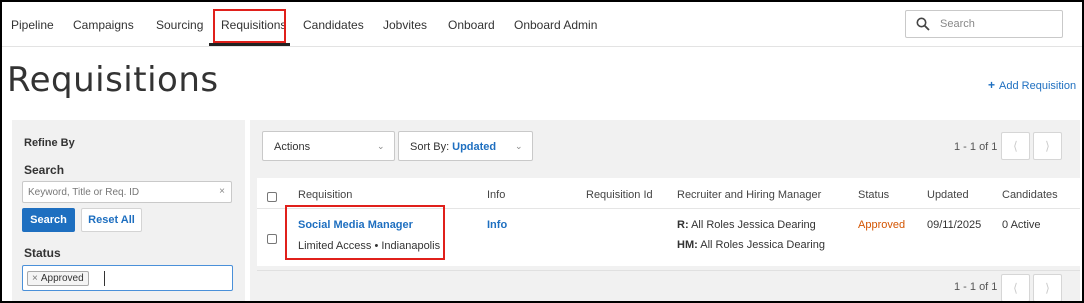 The width and height of the screenshot is (1084, 303). I want to click on search-label: Search, so click(44, 170).